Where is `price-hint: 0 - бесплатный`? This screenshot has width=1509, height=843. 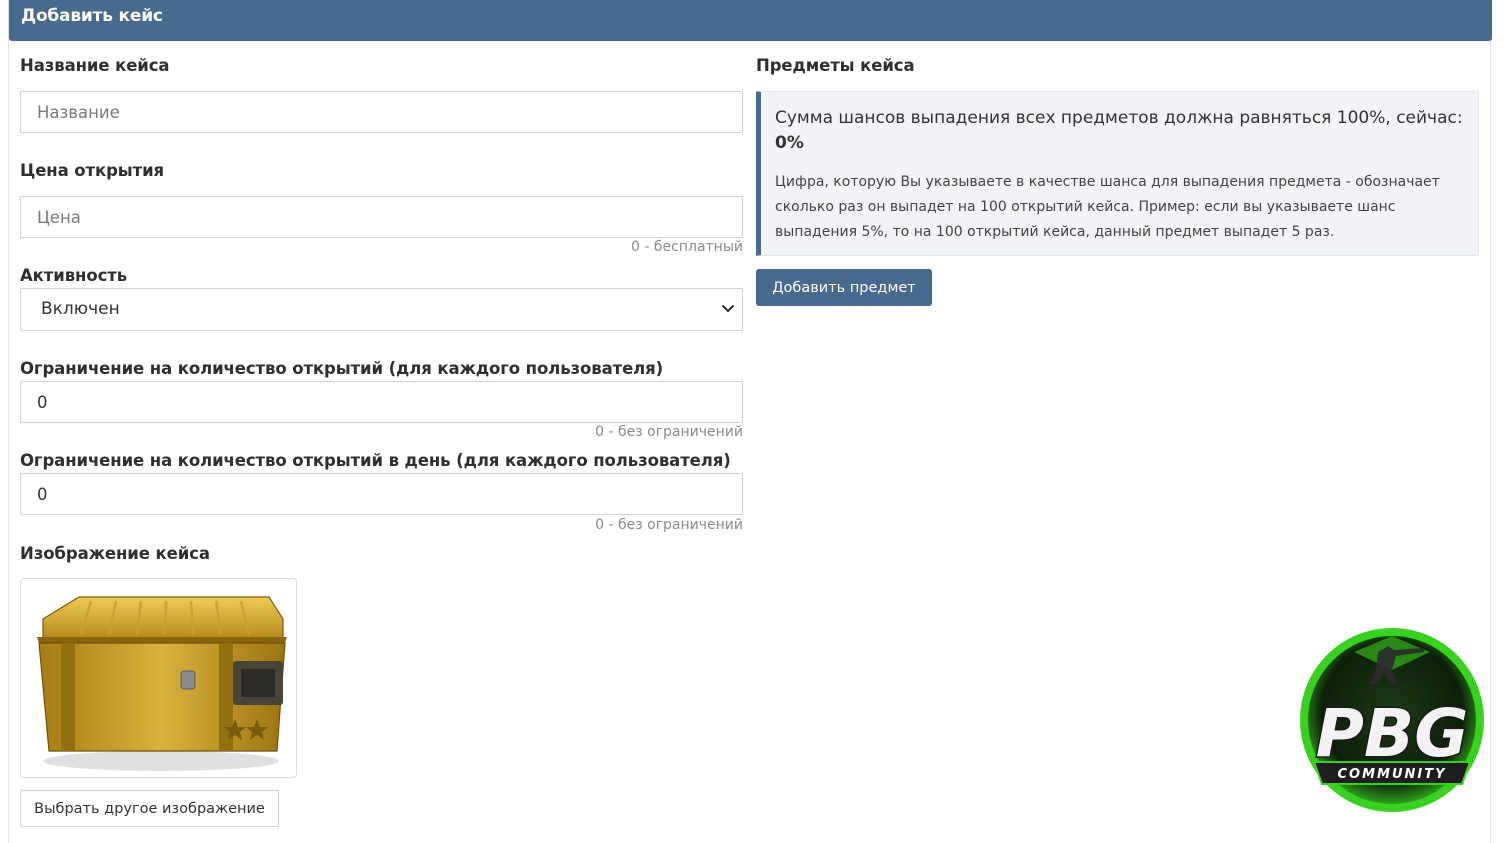 price-hint: 0 - бесплатный is located at coordinates (687, 247).